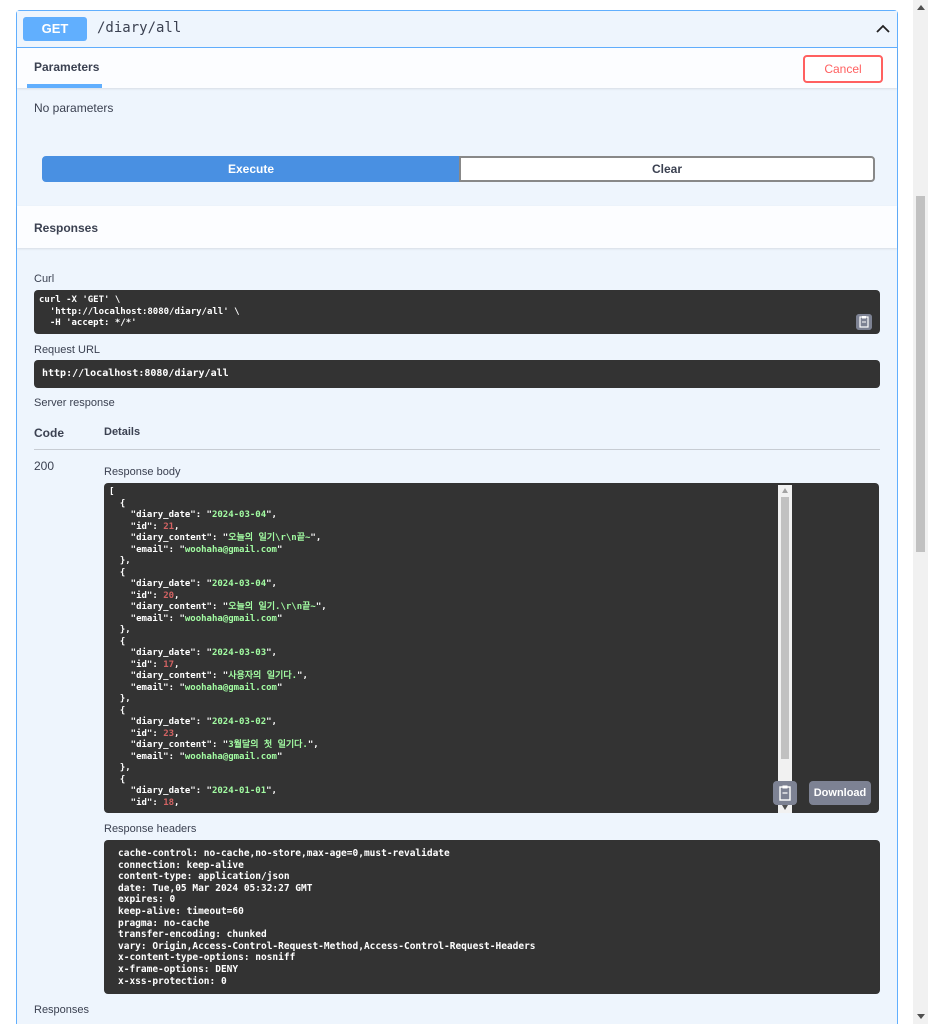 The image size is (928, 1024). Describe the element at coordinates (785, 628) in the screenshot. I see `scroll-thumb` at that location.